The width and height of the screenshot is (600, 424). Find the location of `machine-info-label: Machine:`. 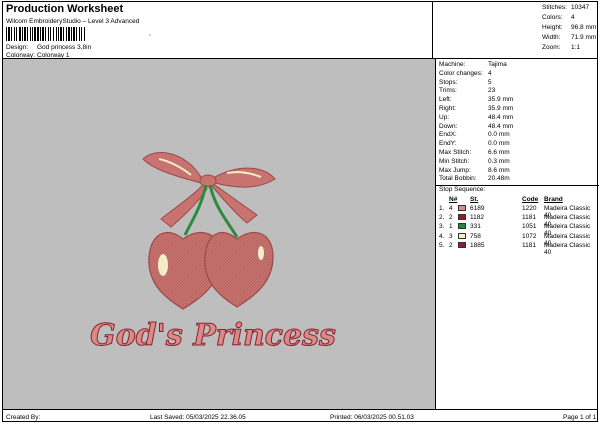

machine-info-label: Machine: is located at coordinates (452, 64).